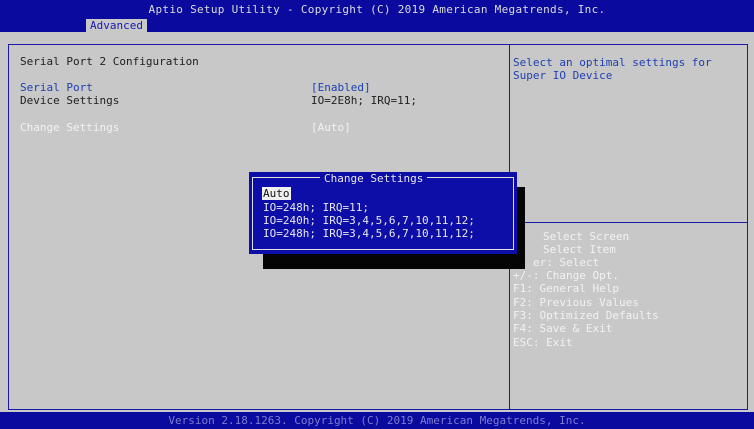 This screenshot has height=429, width=754. I want to click on help-text-line2: Super IO Device, so click(563, 75).